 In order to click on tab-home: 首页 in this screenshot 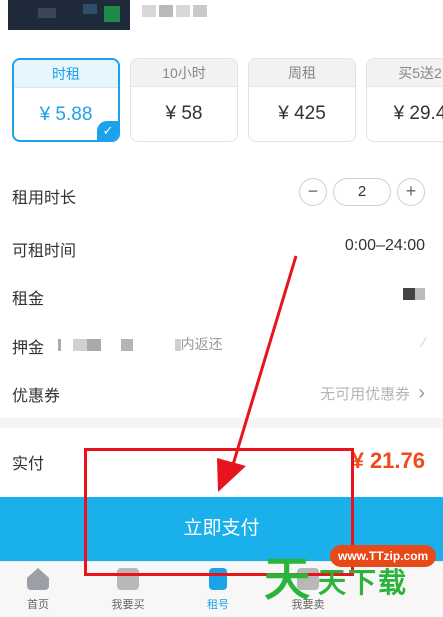, I will do `click(39, 590)`.